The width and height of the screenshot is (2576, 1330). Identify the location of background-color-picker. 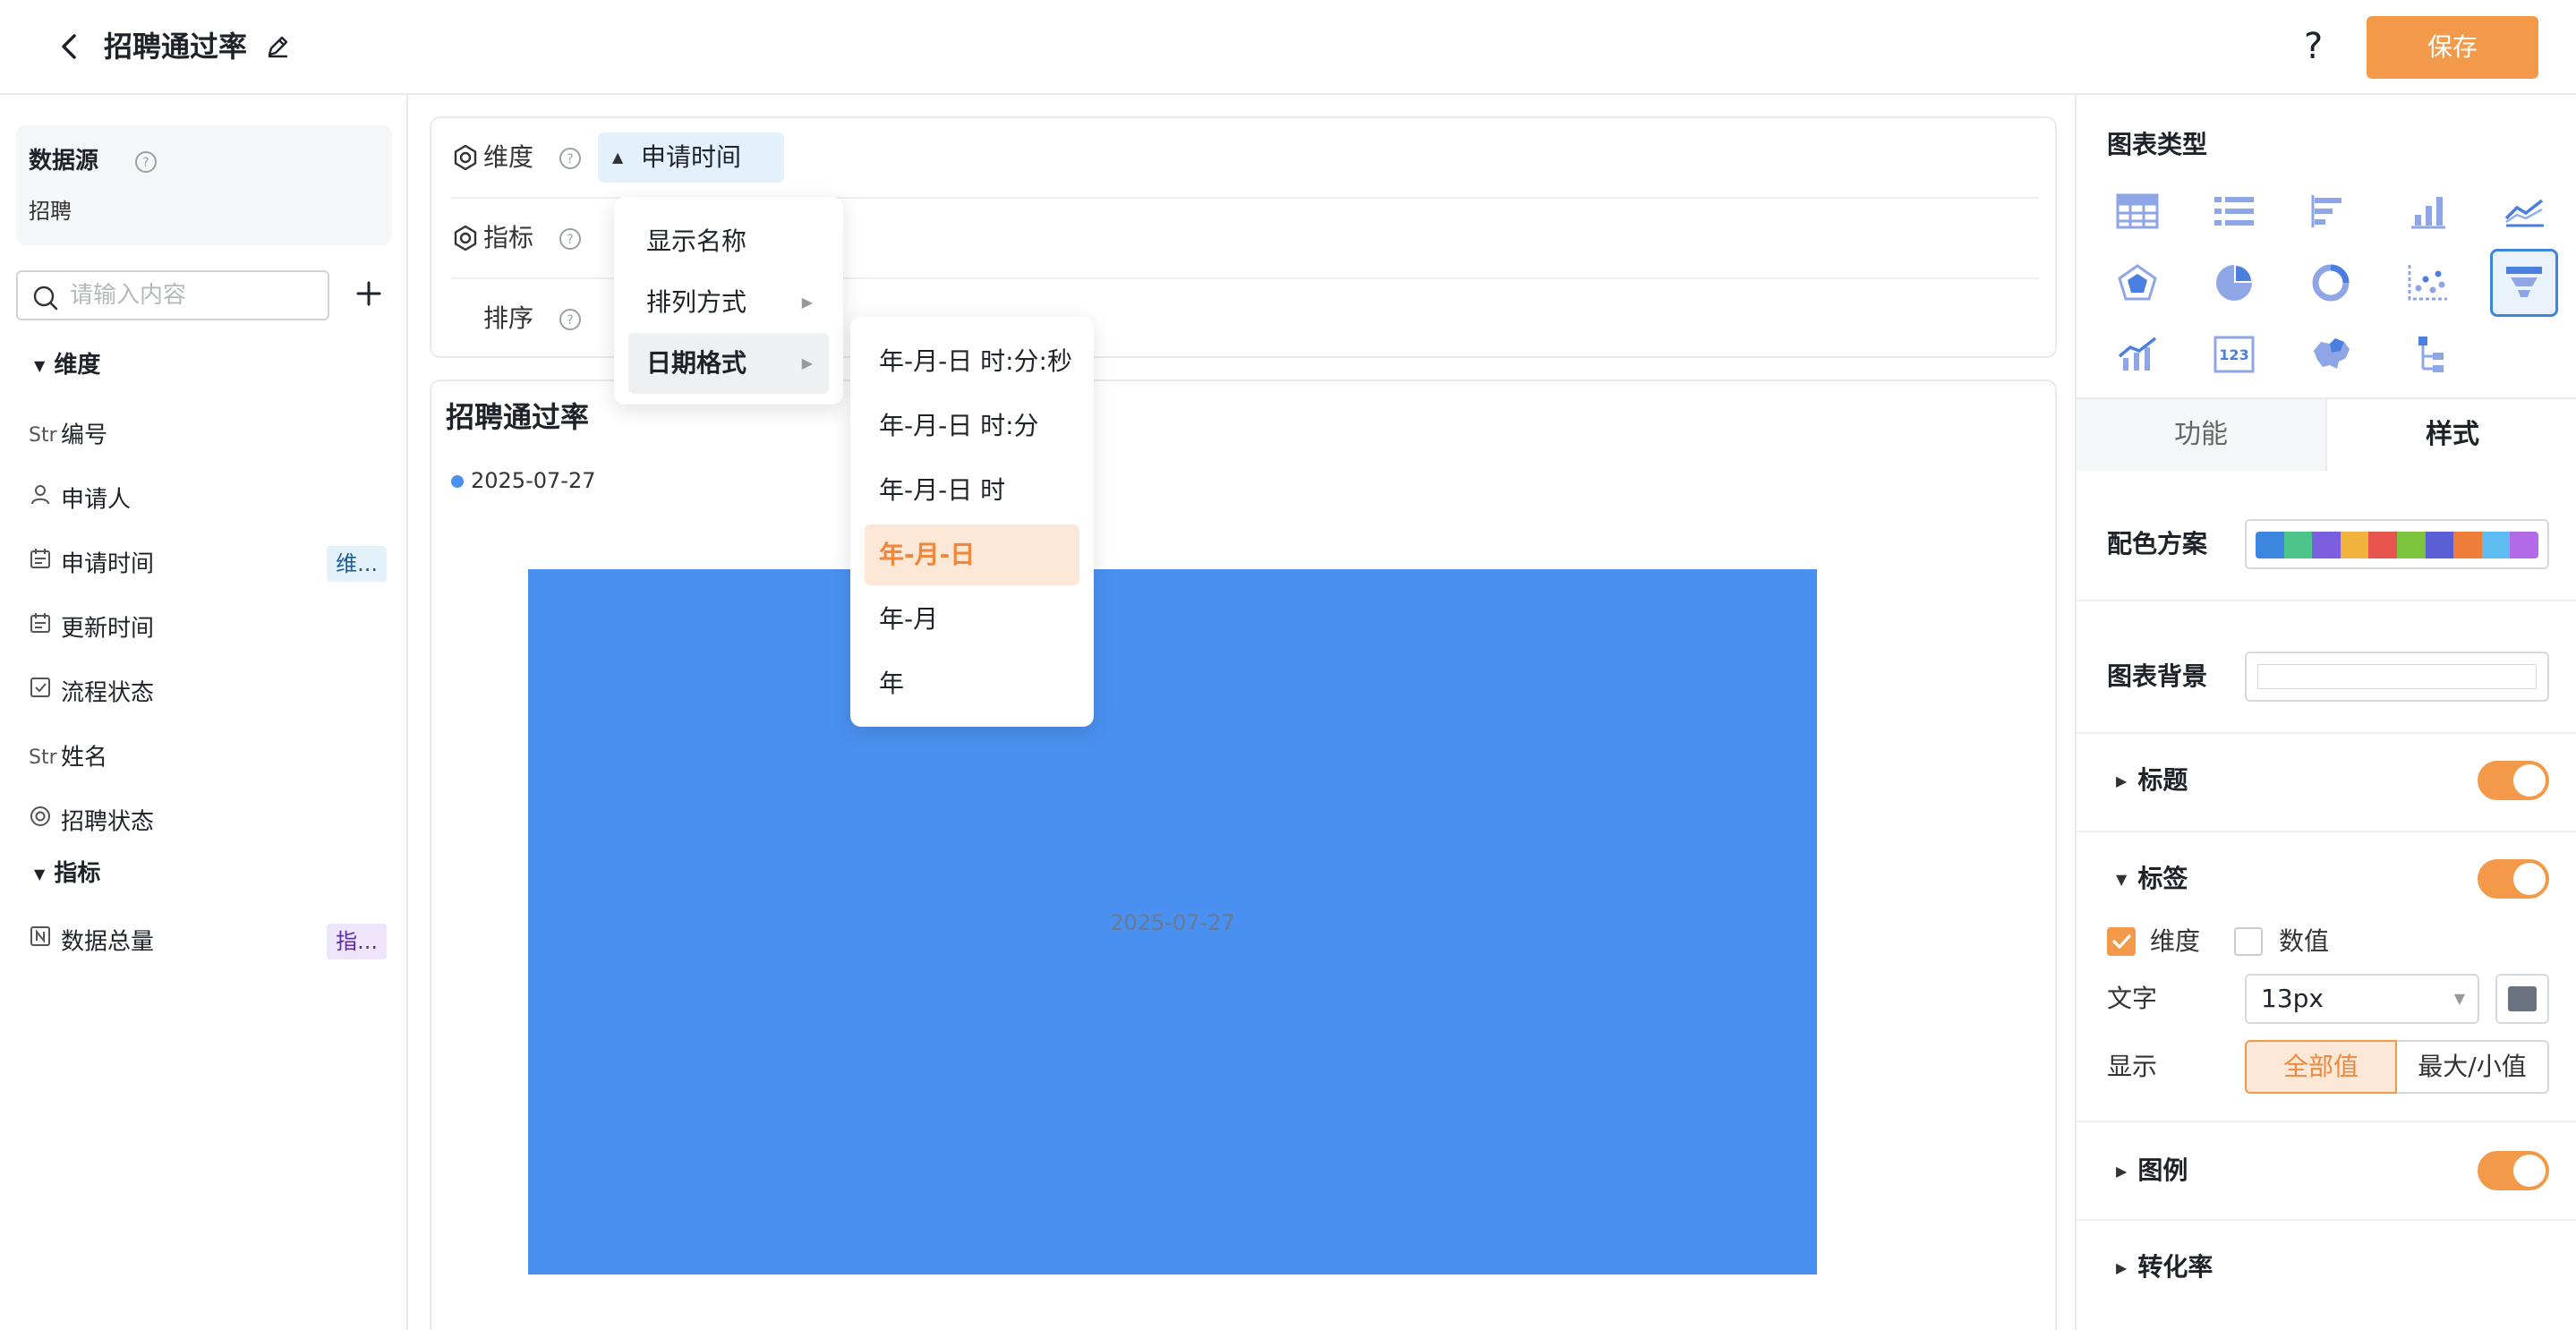
(2397, 677).